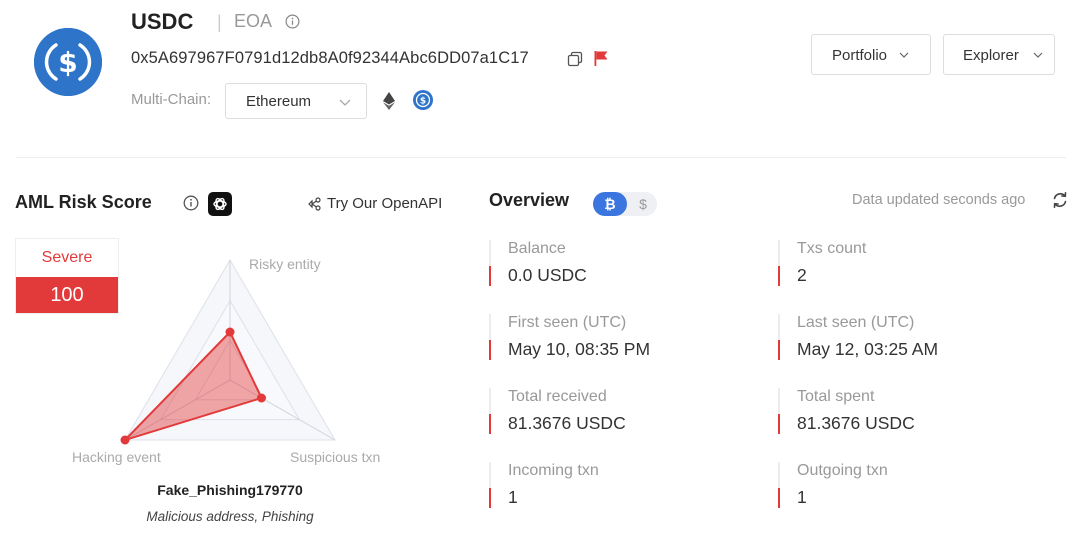  Describe the element at coordinates (836, 396) in the screenshot. I see `stat-label: Total spent` at that location.